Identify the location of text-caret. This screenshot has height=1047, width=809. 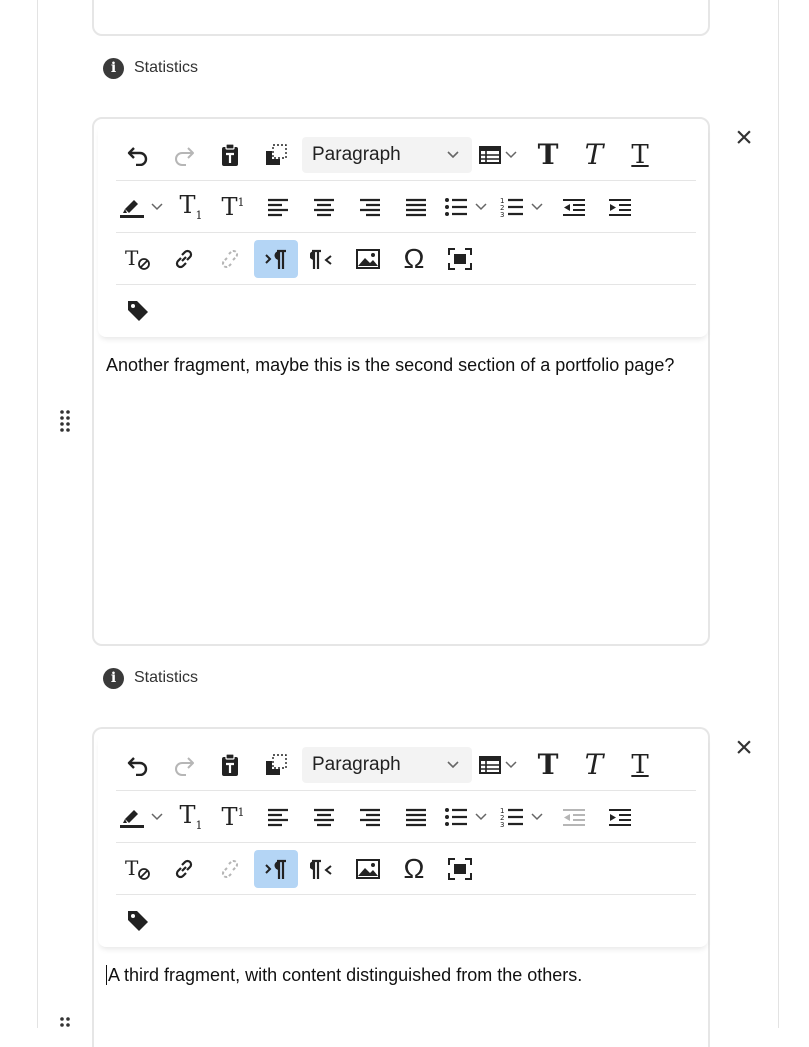
(106, 975).